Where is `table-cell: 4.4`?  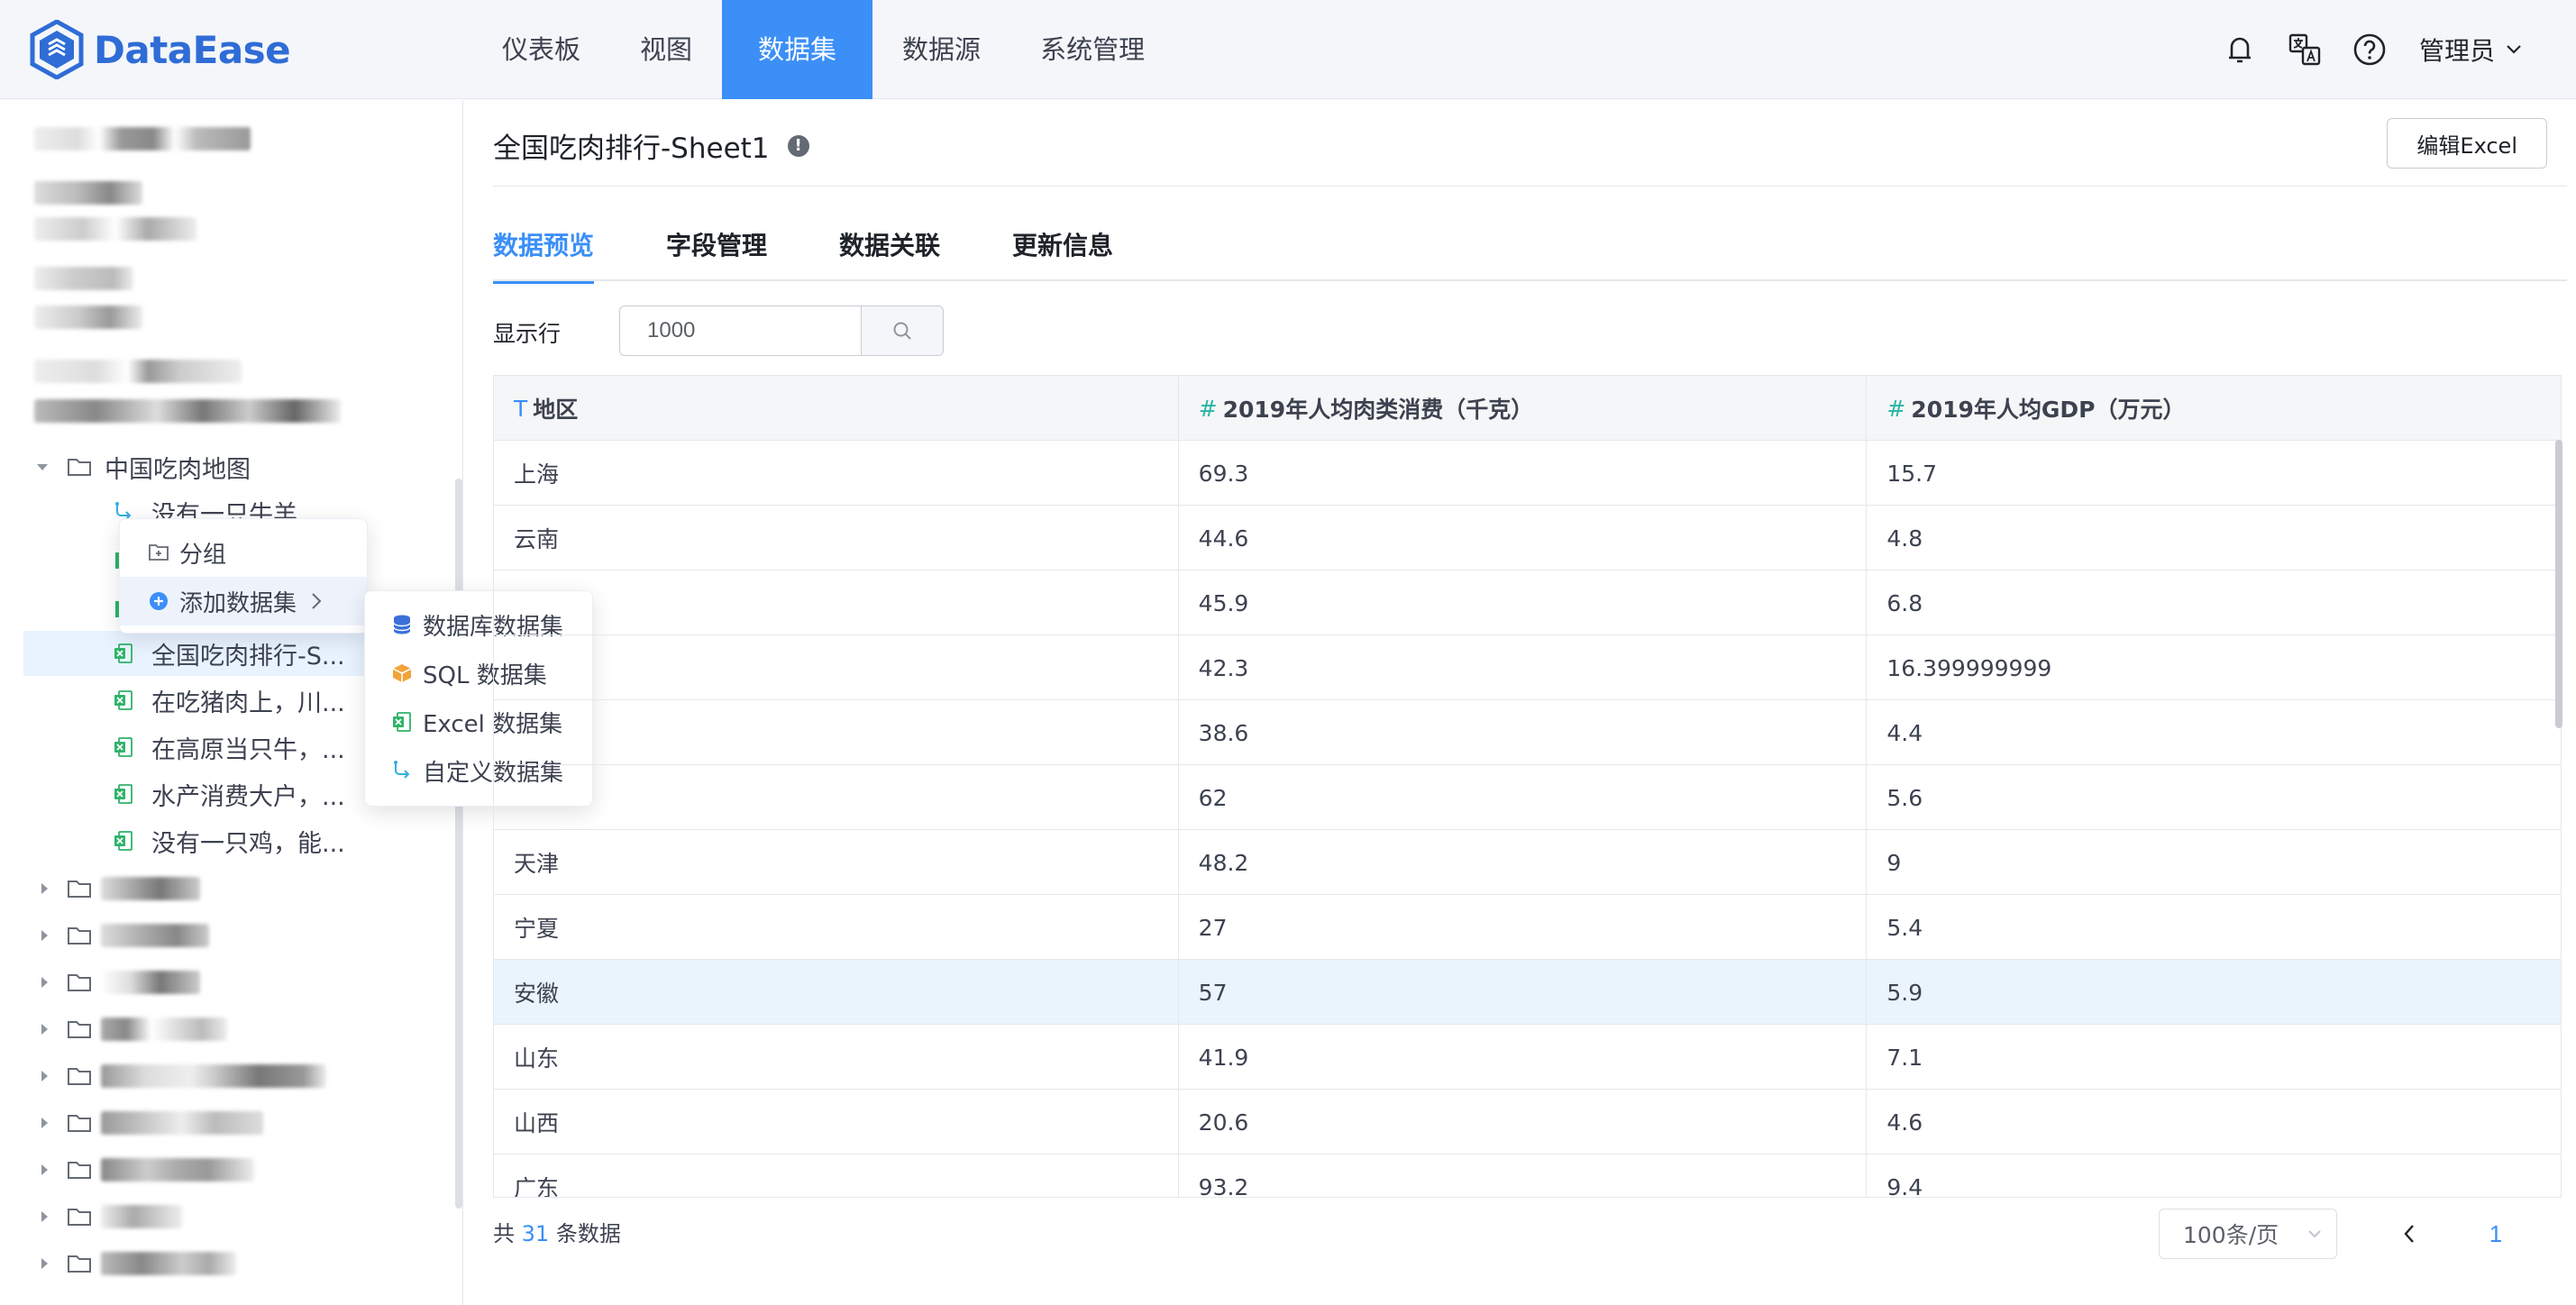 table-cell: 4.4 is located at coordinates (2214, 732).